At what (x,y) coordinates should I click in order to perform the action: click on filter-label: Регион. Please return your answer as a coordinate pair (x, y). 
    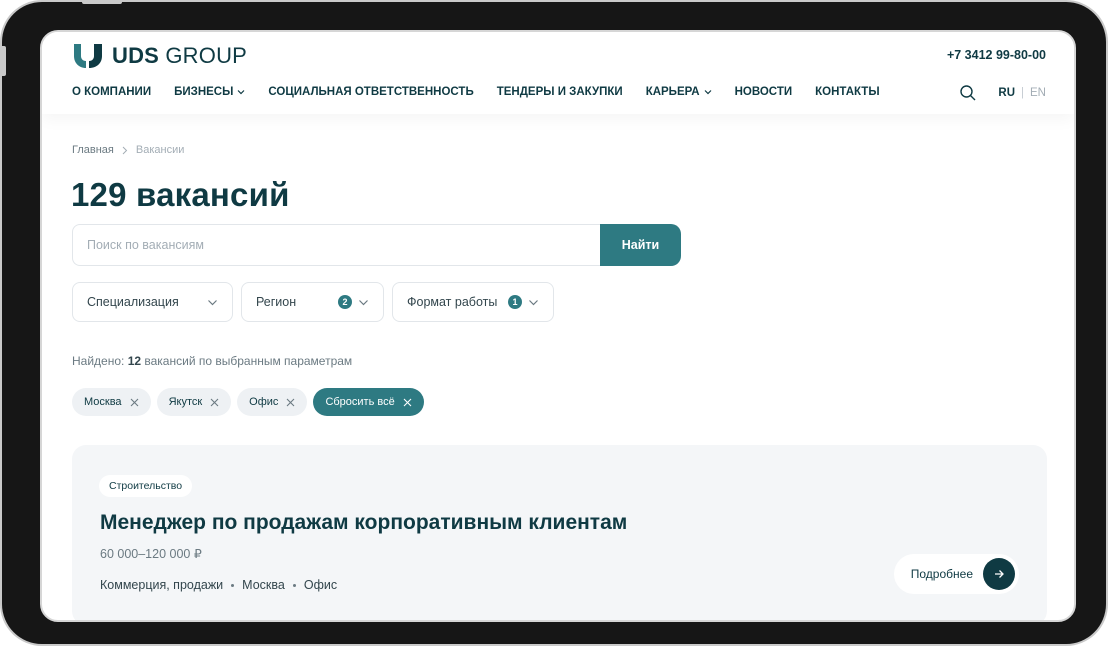
    Looking at the image, I should click on (276, 302).